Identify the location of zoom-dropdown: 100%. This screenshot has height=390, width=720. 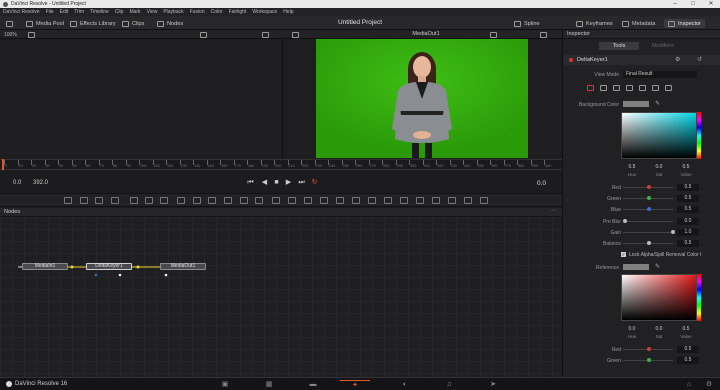
(10, 35).